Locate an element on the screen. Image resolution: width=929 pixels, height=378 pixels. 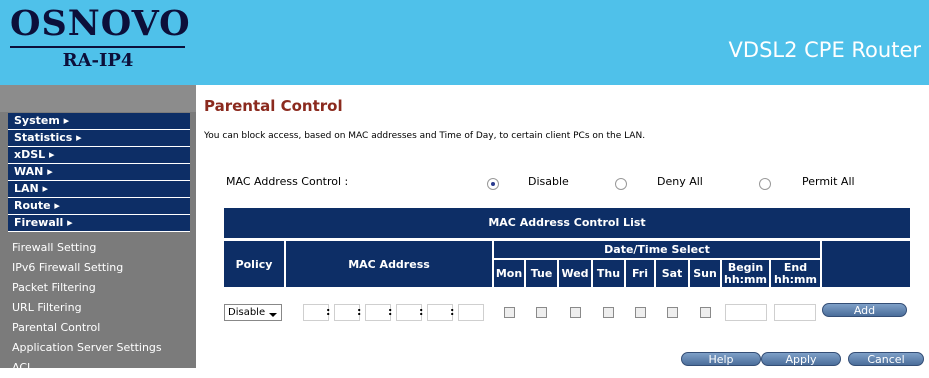
submenu-firewall-setting: Firewall Setting is located at coordinates (98, 248).